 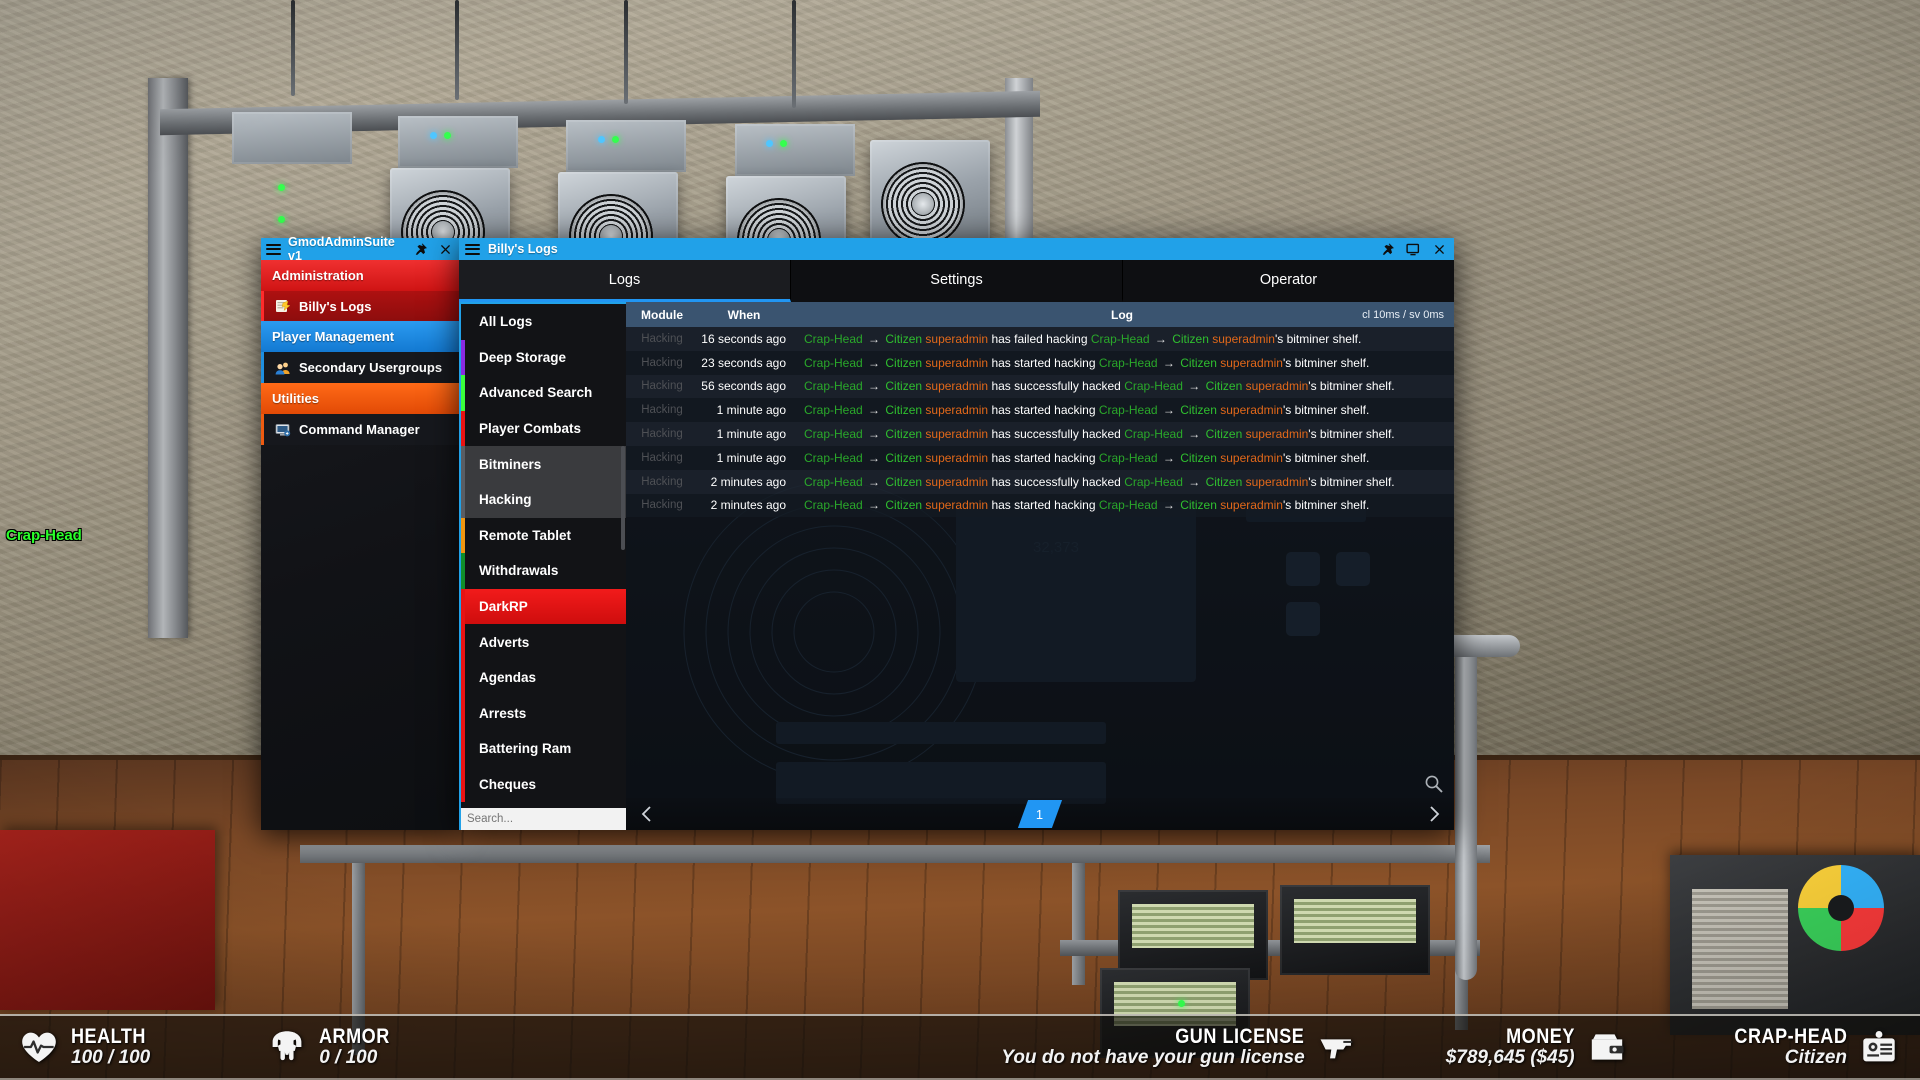 What do you see at coordinates (662, 315) in the screenshot?
I see `column-header-module: Module` at bounding box center [662, 315].